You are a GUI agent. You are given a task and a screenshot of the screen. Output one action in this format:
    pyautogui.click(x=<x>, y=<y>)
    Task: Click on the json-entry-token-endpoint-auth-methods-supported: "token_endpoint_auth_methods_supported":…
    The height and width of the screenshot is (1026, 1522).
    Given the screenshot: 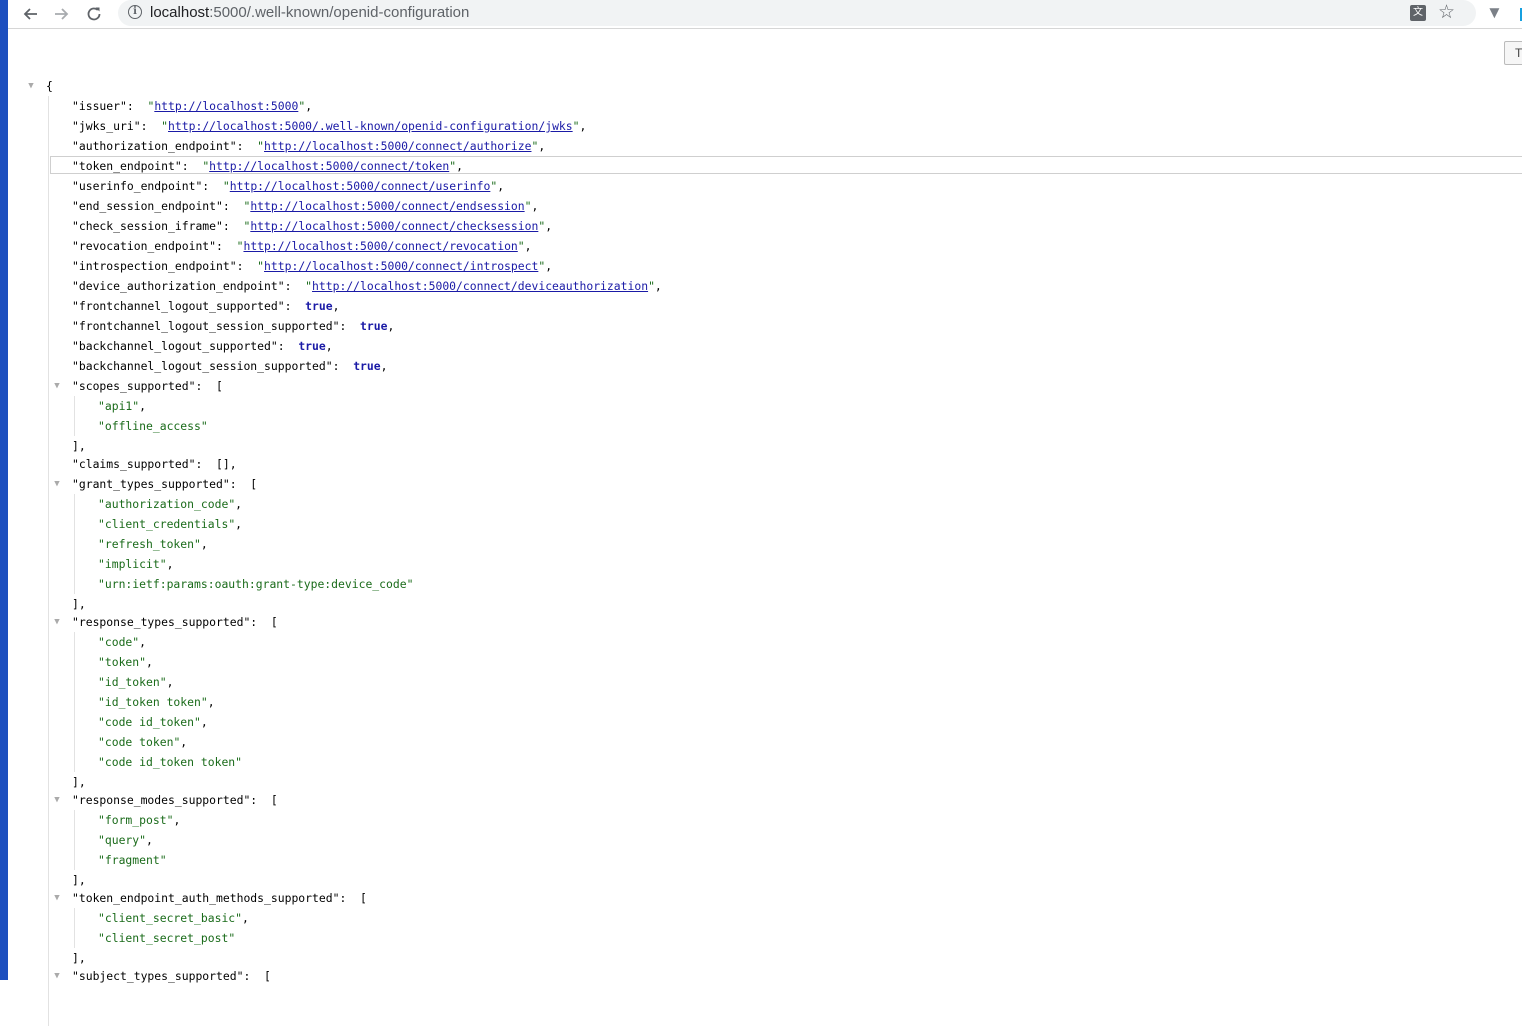 What is the action you would take?
    pyautogui.click(x=219, y=898)
    